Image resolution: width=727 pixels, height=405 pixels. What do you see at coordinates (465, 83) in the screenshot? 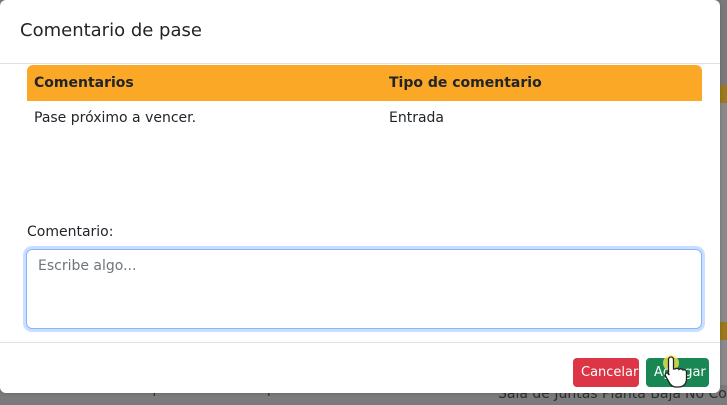
I see `column-header-tipo: Tipo de comentario` at bounding box center [465, 83].